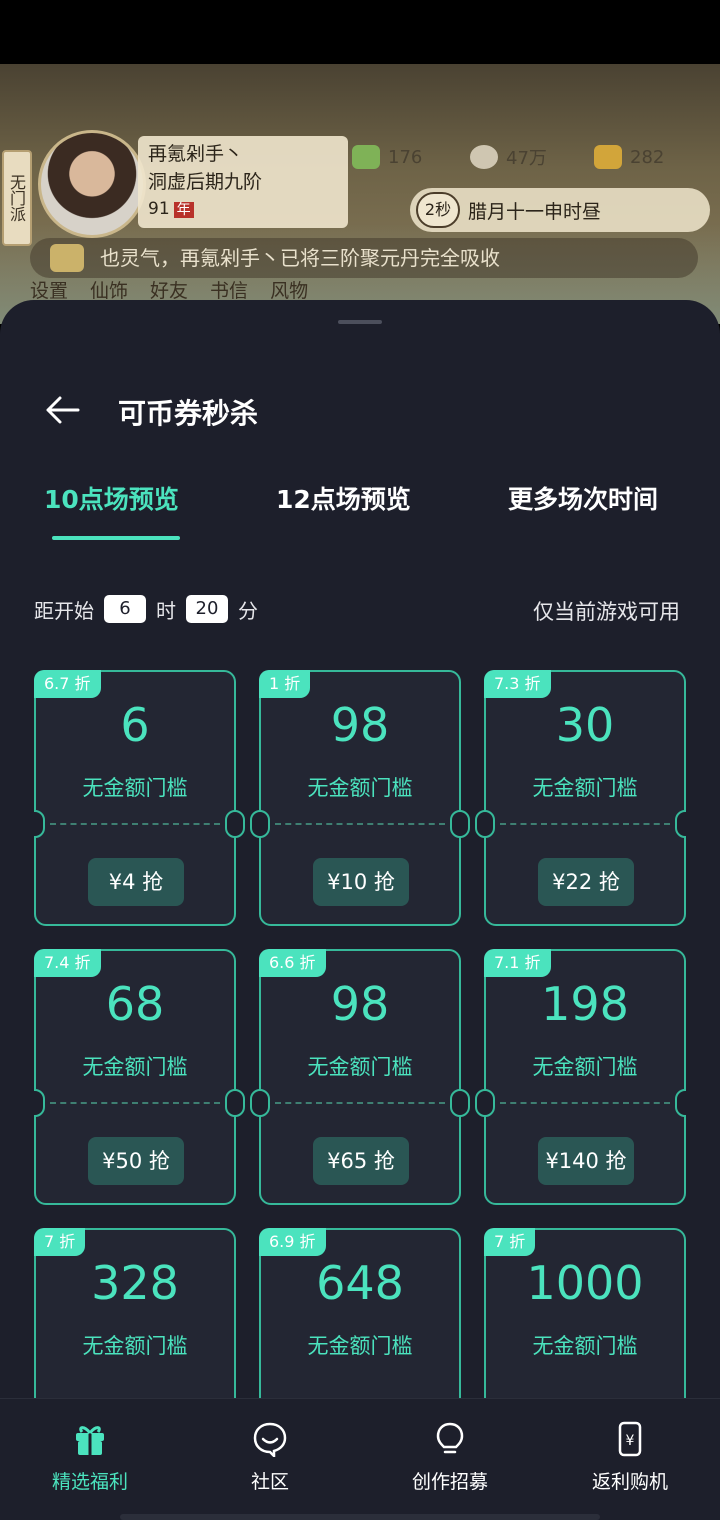 Image resolution: width=720 pixels, height=1520 pixels. Describe the element at coordinates (360, 1459) in the screenshot. I see `bottom-nav: 精选福利 社区 创作招募 ¥ 返利购机` at that location.